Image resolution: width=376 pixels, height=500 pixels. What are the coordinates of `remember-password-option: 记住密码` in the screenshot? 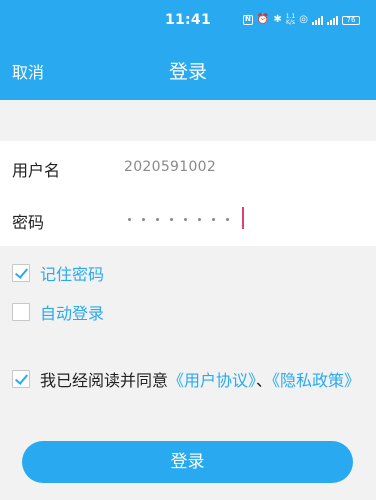 It's located at (58, 273).